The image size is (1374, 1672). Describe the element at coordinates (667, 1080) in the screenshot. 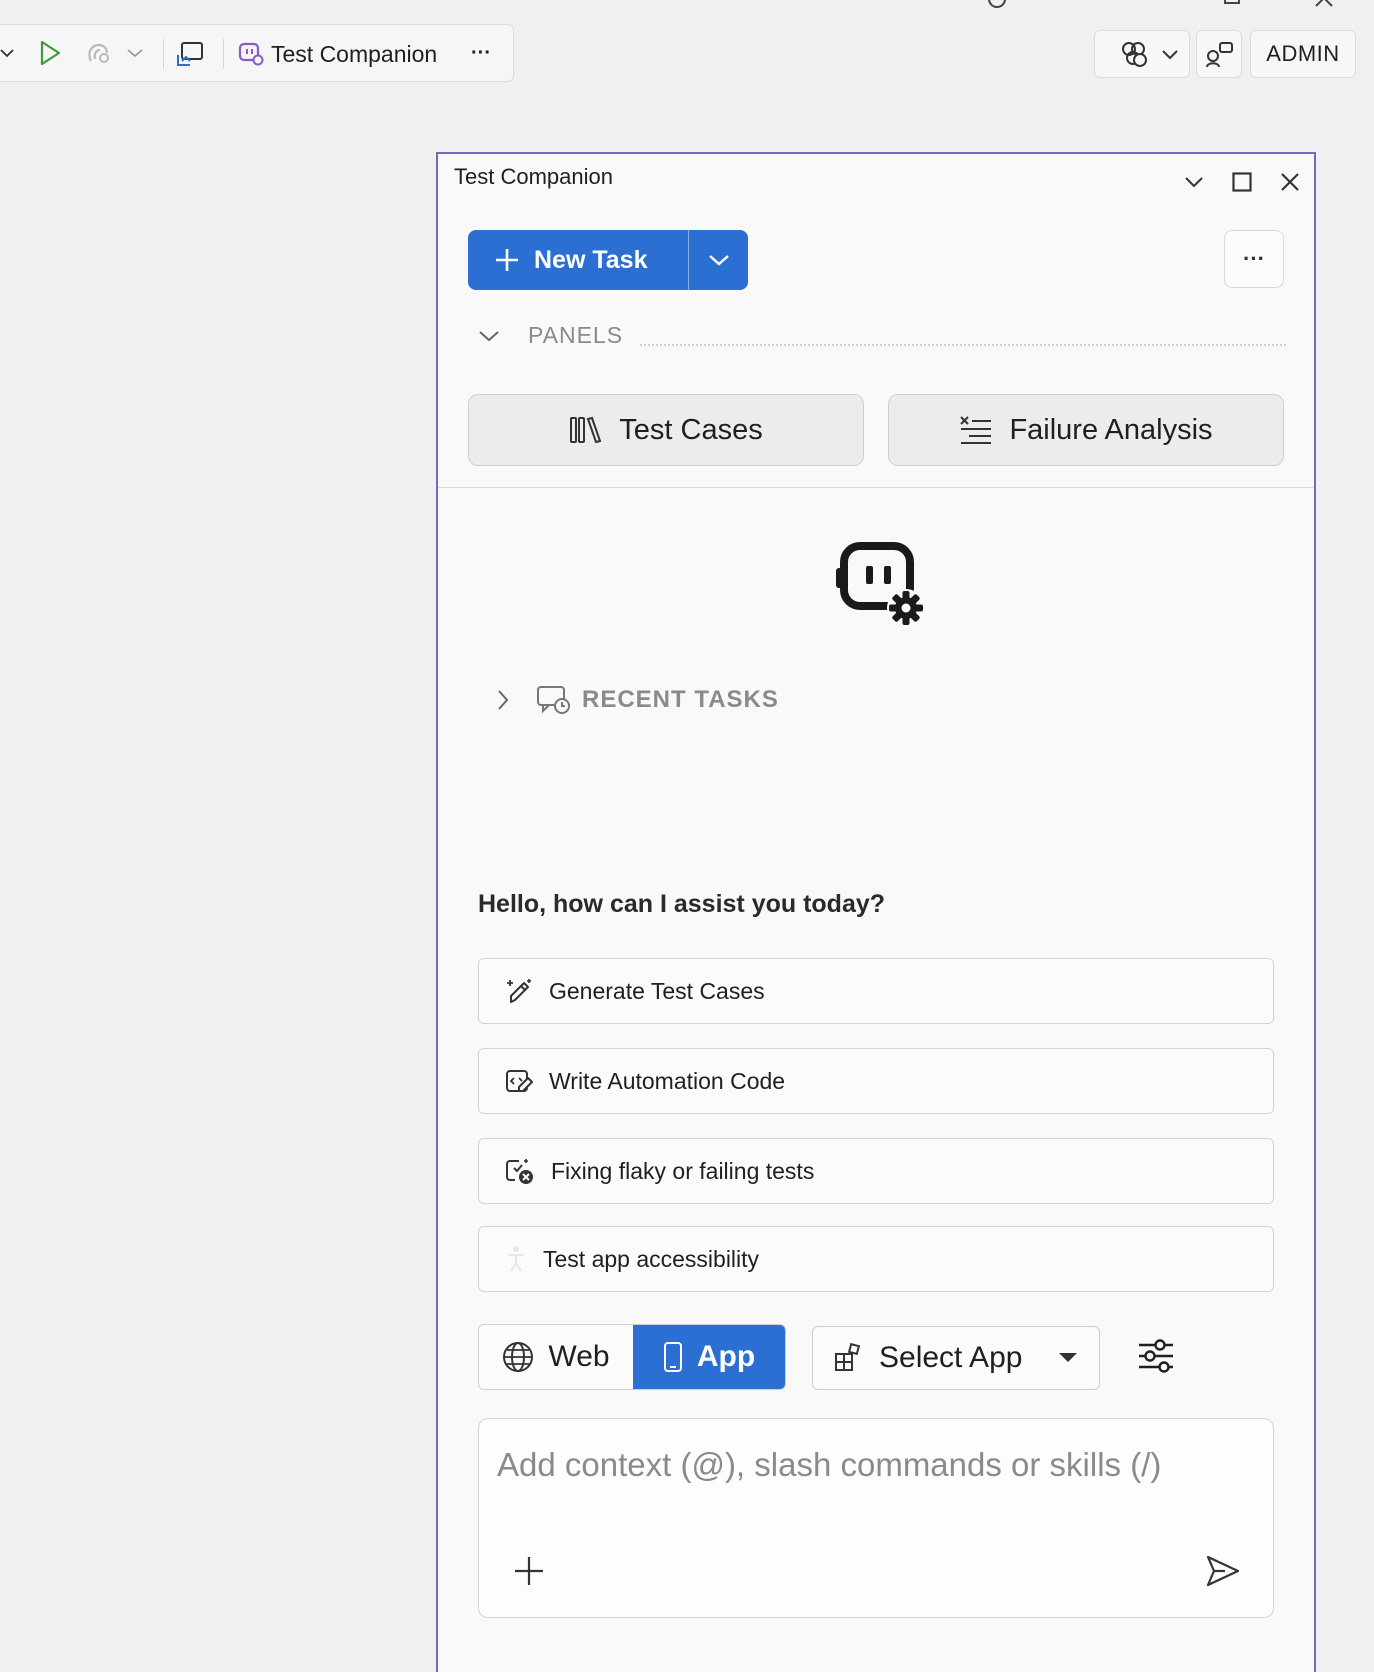

I see `suggestion-label: Write Automation Code` at that location.